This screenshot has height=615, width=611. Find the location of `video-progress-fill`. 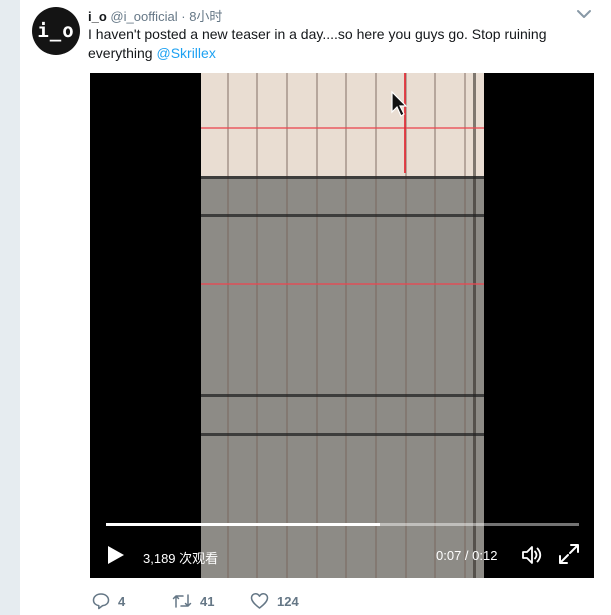

video-progress-fill is located at coordinates (243, 524).